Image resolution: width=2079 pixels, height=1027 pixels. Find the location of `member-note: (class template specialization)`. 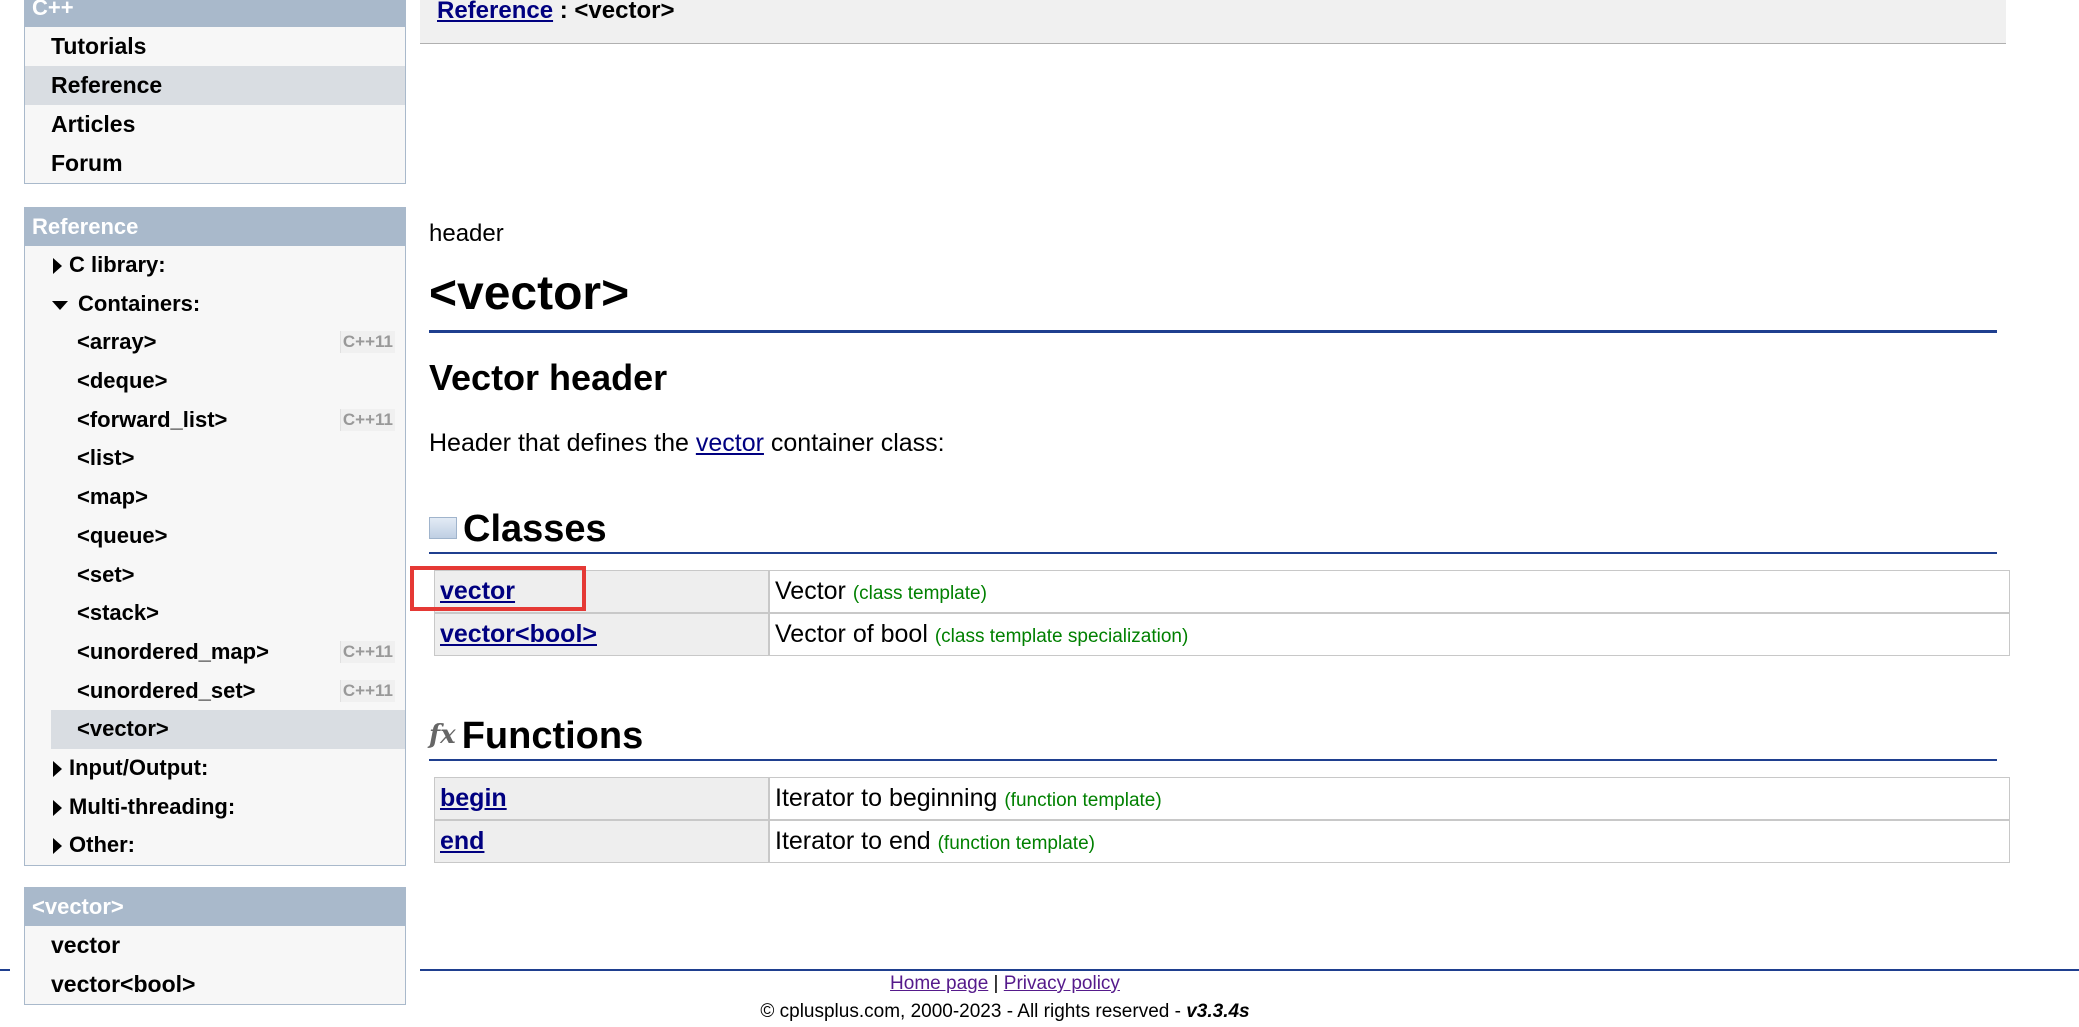

member-note: (class template specialization) is located at coordinates (1061, 636).